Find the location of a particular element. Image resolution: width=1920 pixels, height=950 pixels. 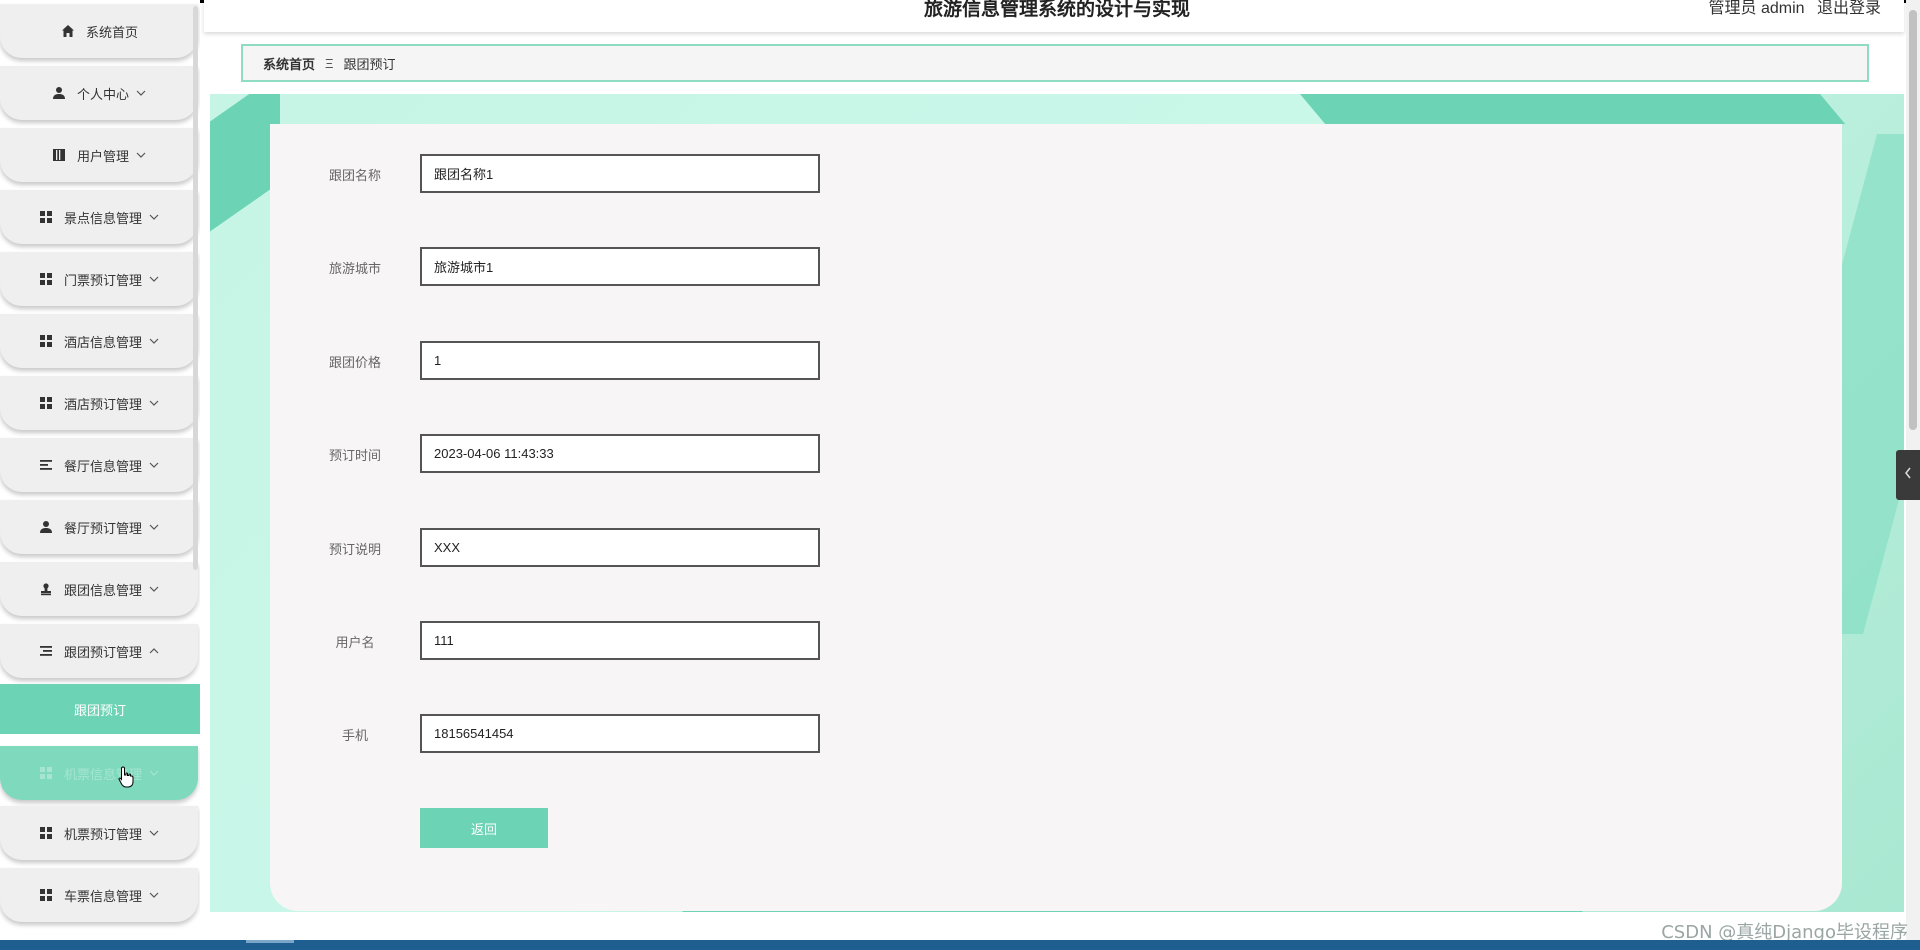

sidebar-item-scenic-info: 景点信息管理 is located at coordinates (99, 217).